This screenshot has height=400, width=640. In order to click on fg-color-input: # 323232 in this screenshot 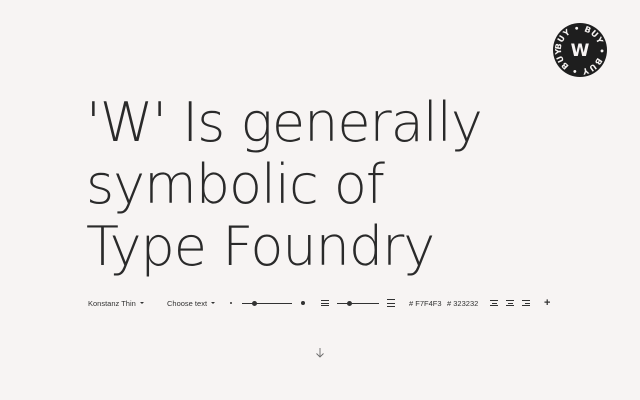, I will do `click(462, 303)`.